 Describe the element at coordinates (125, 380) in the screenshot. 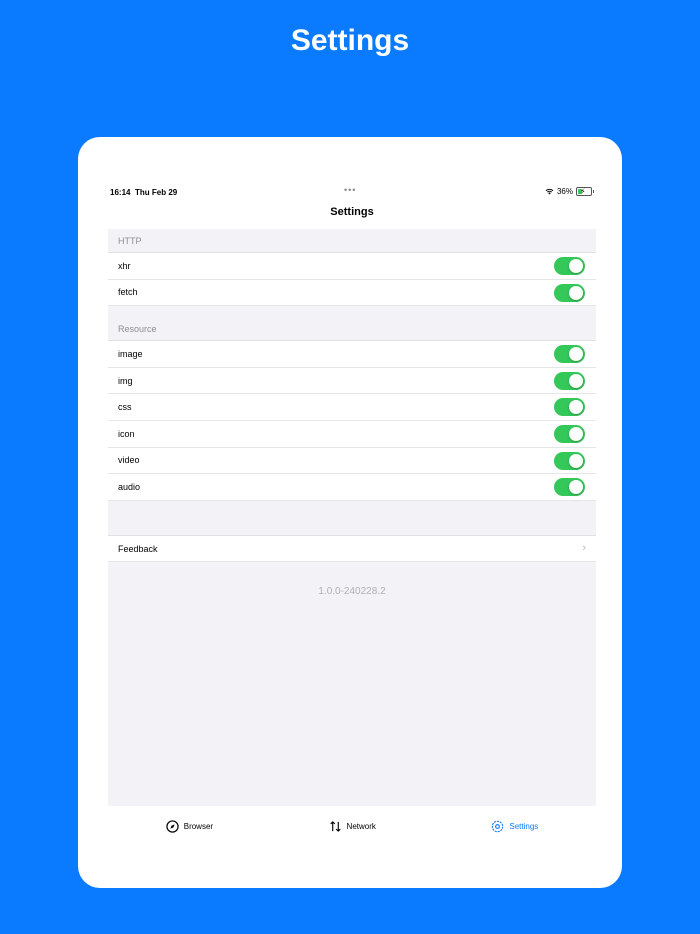

I see `setting-label: img` at that location.